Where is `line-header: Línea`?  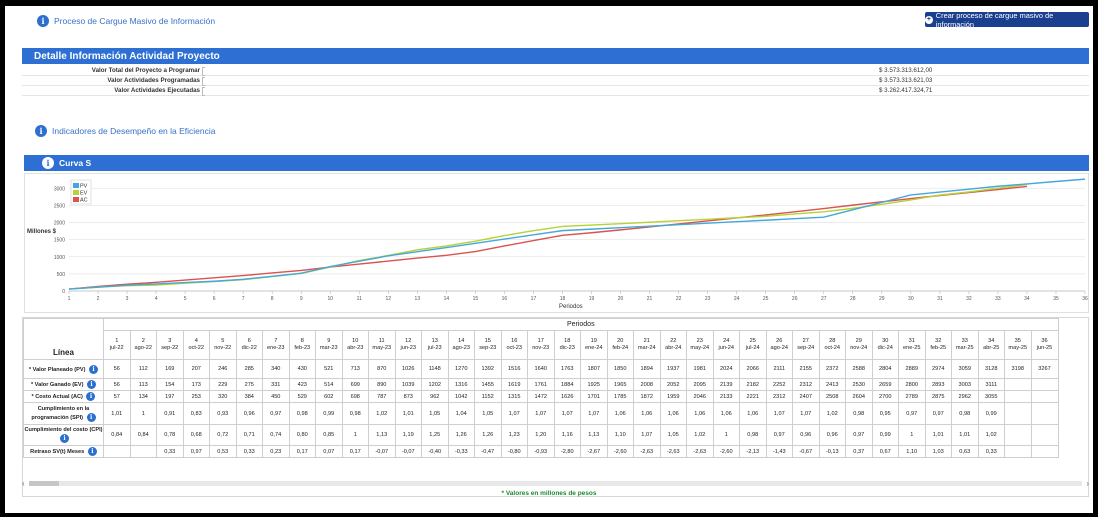
line-header: Línea is located at coordinates (63, 339).